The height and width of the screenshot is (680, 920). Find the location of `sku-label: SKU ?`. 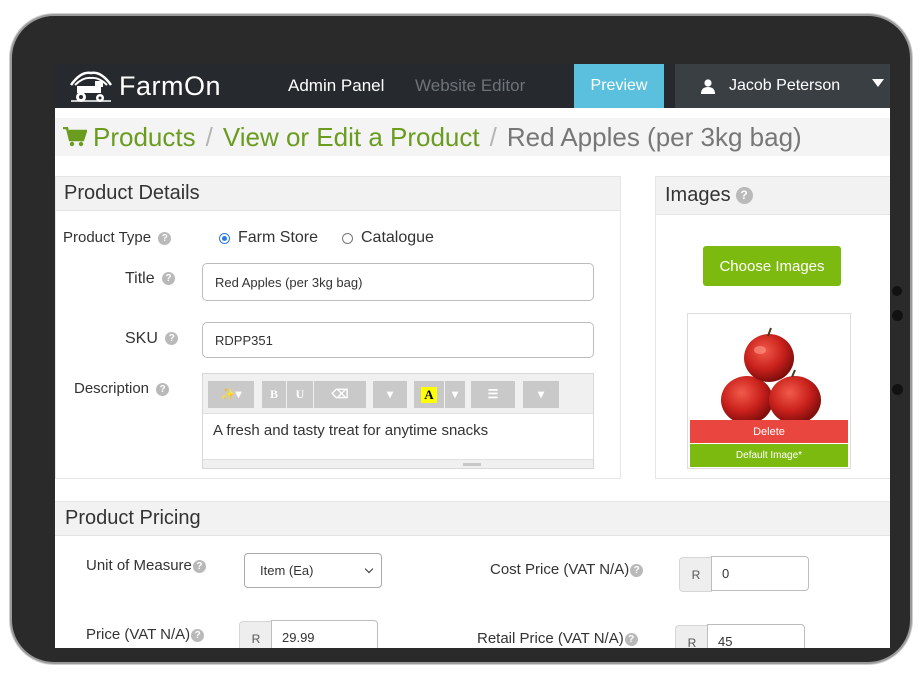

sku-label: SKU ? is located at coordinates (152, 339).